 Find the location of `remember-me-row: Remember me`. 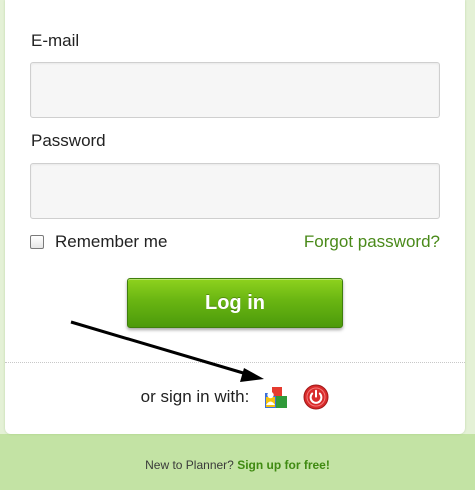

remember-me-row: Remember me is located at coordinates (98, 242).